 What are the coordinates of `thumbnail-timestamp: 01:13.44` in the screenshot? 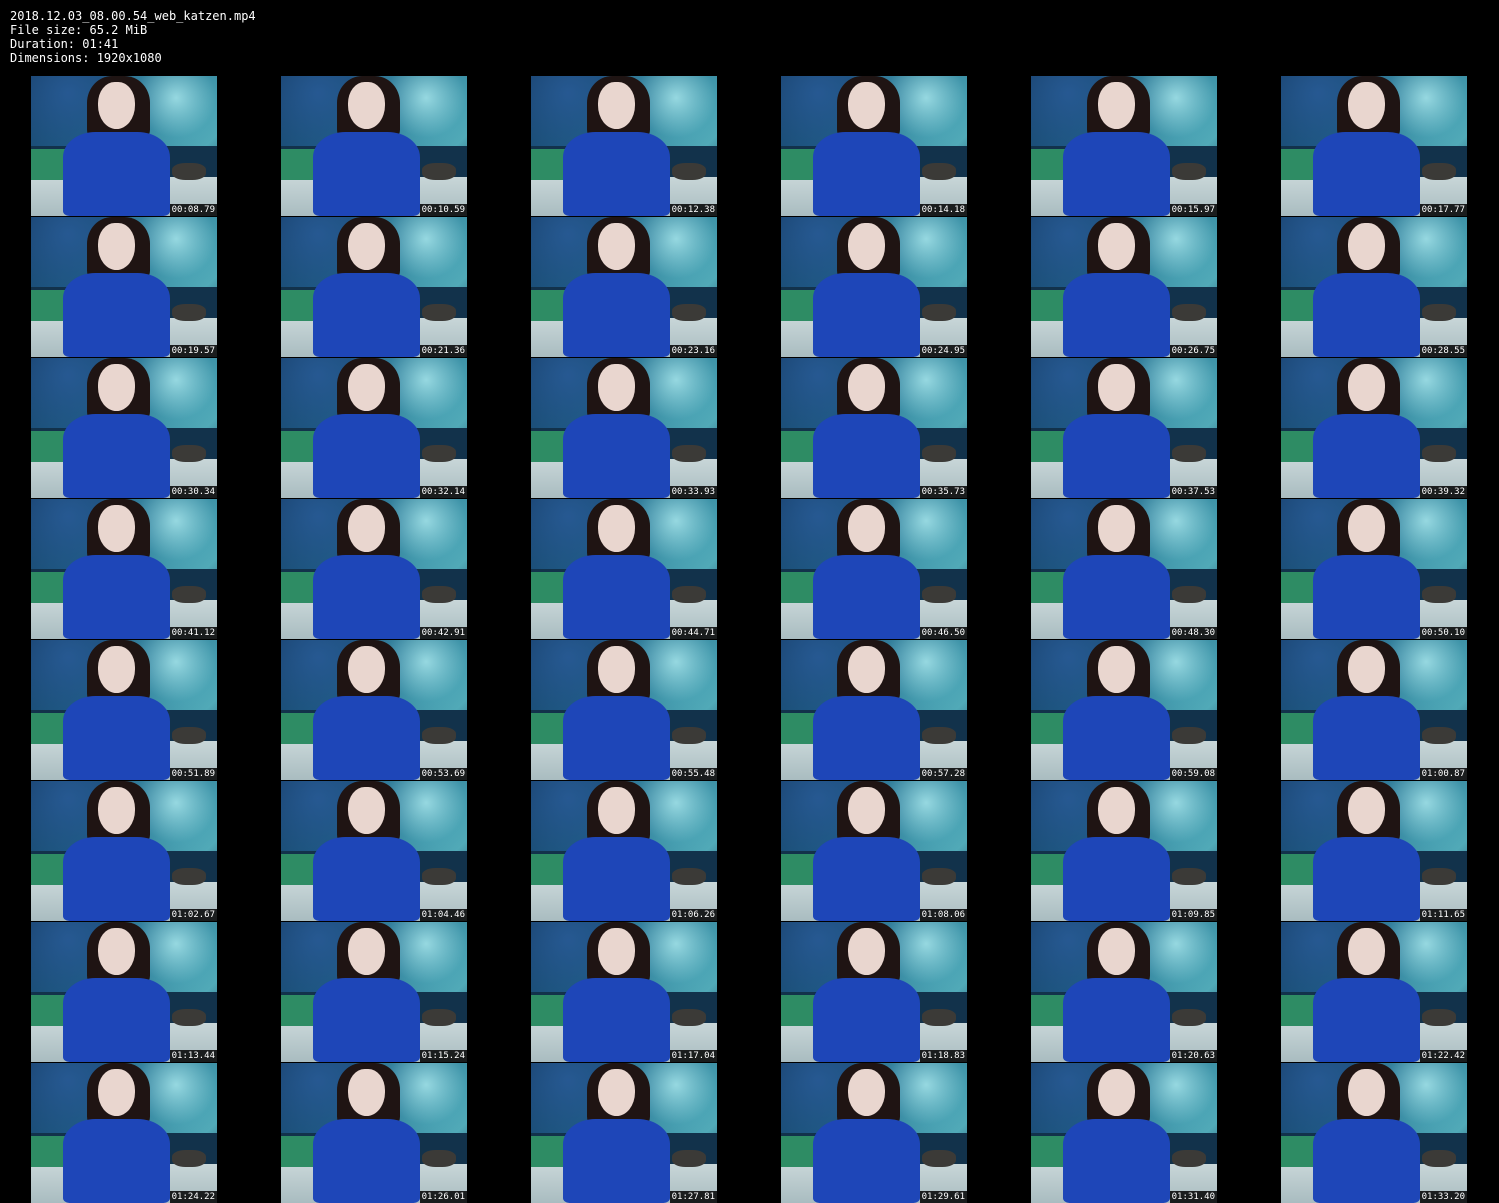 It's located at (193, 1056).